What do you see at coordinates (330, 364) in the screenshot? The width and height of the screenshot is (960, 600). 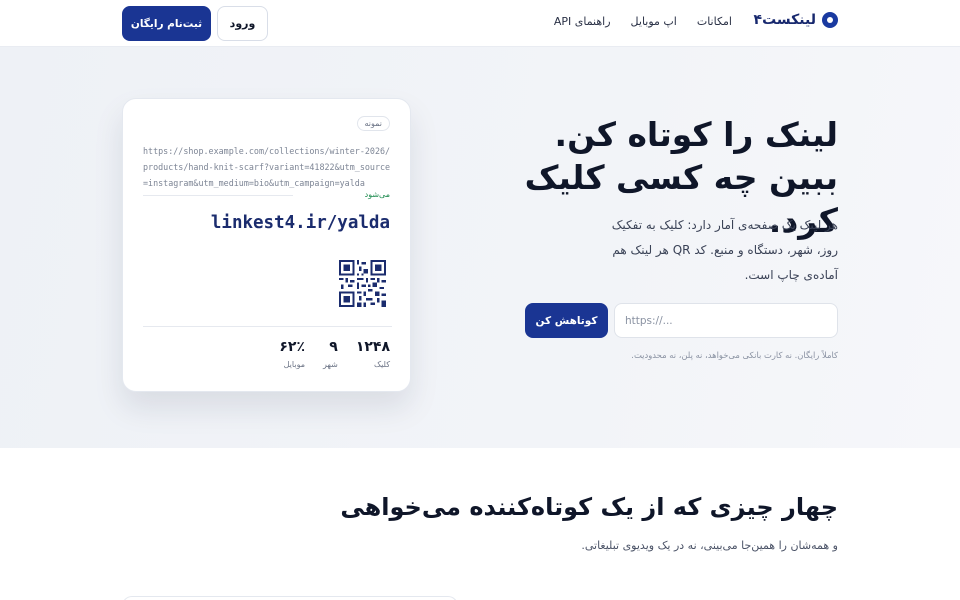 I see `stat-label: شهر` at bounding box center [330, 364].